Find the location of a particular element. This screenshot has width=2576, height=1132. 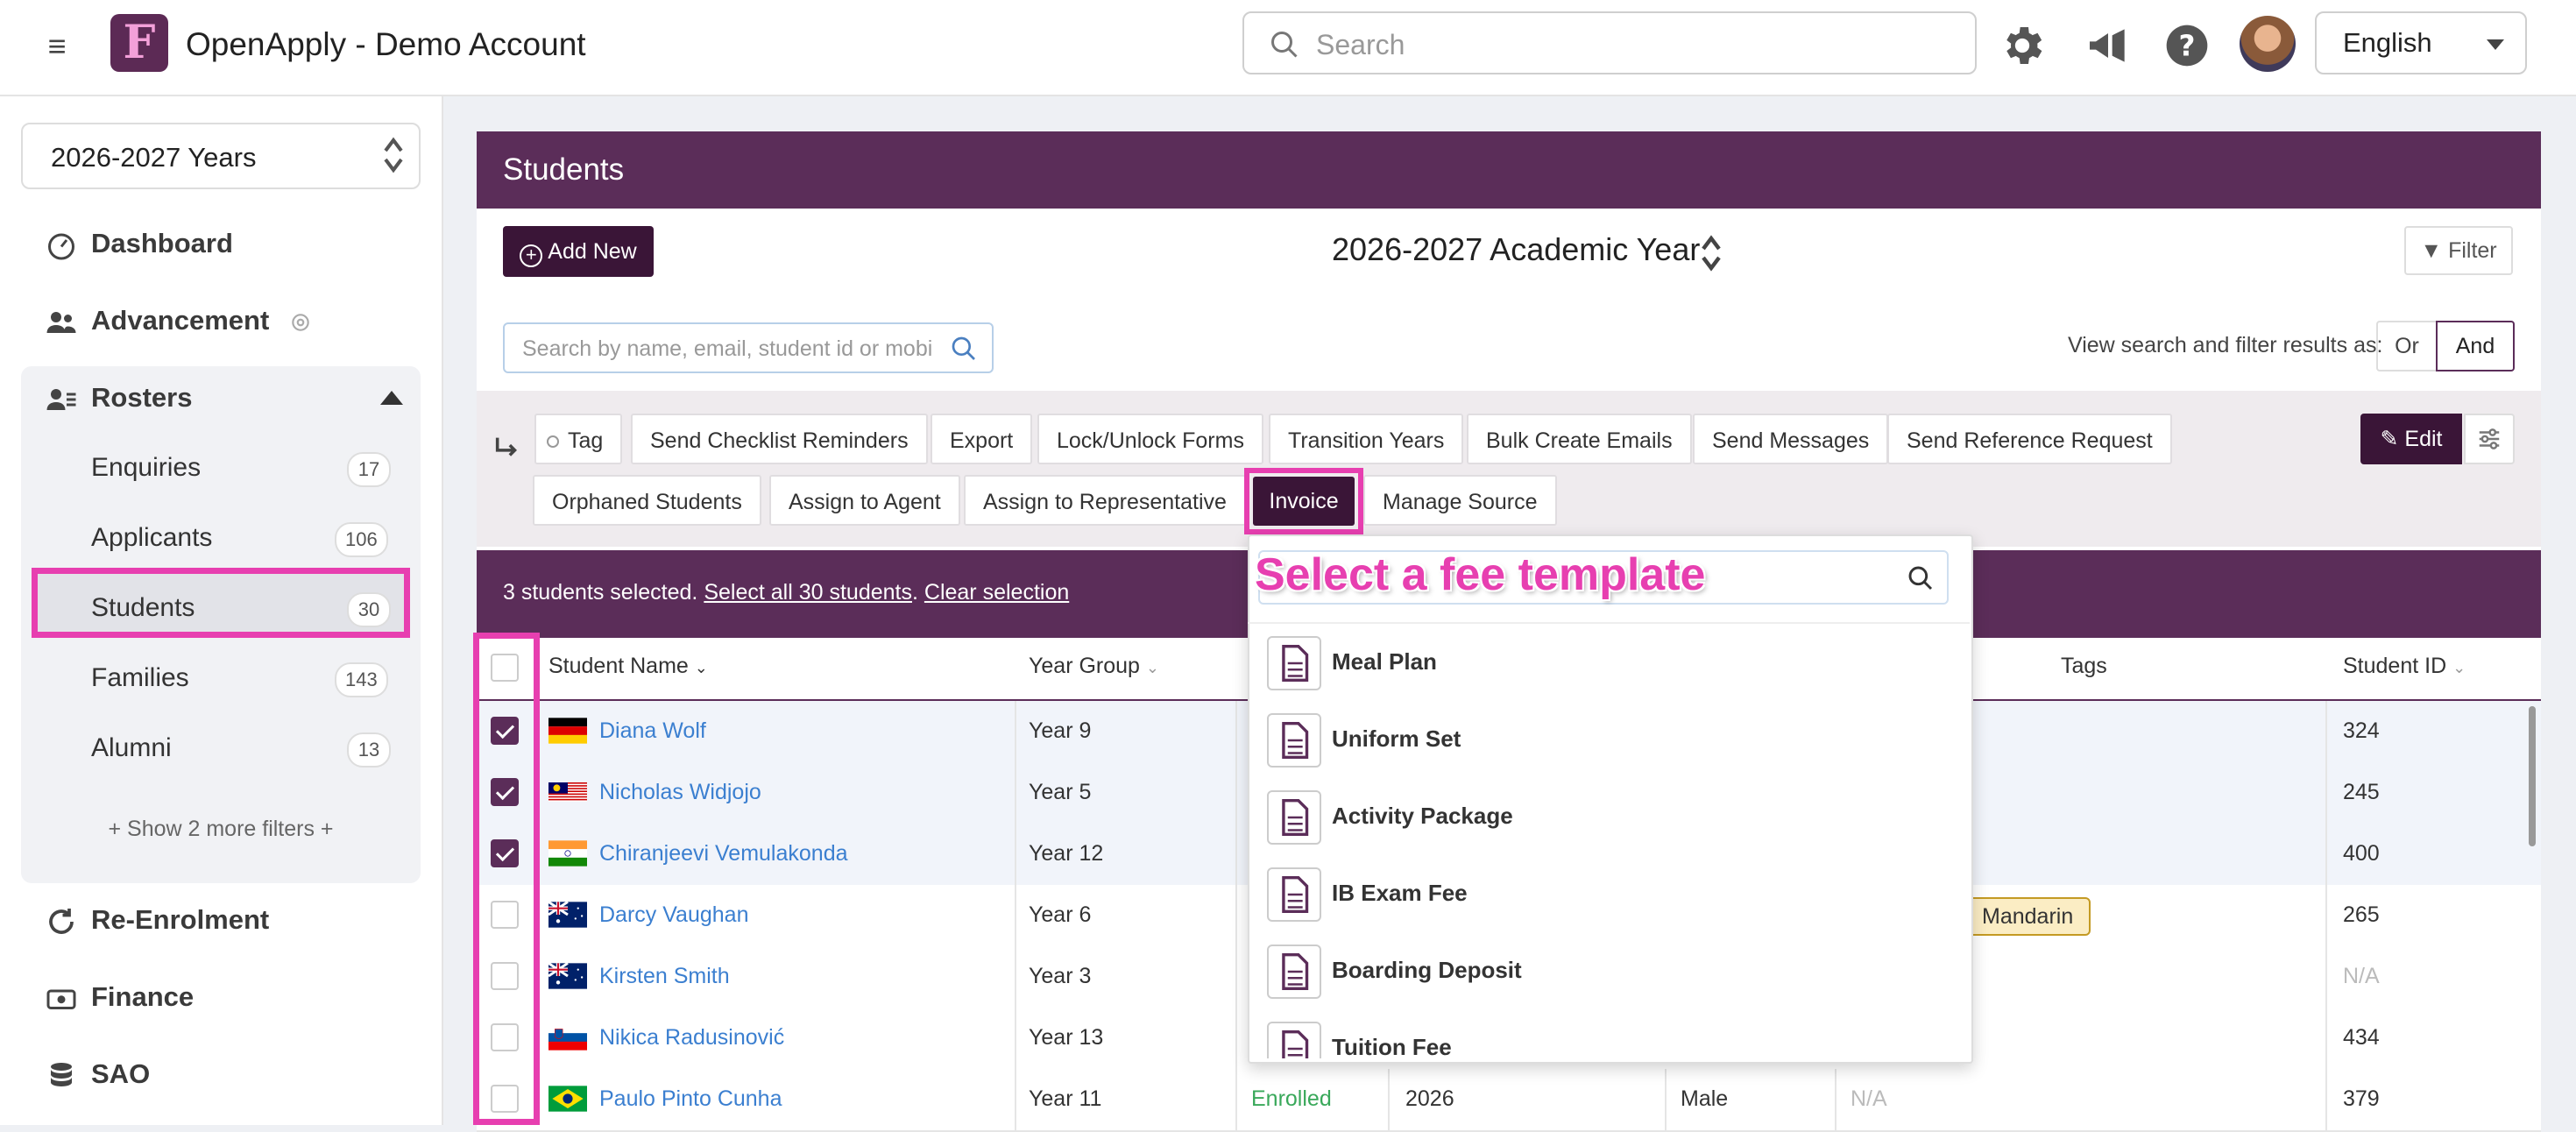

tag-action-button: Tag is located at coordinates (578, 439).